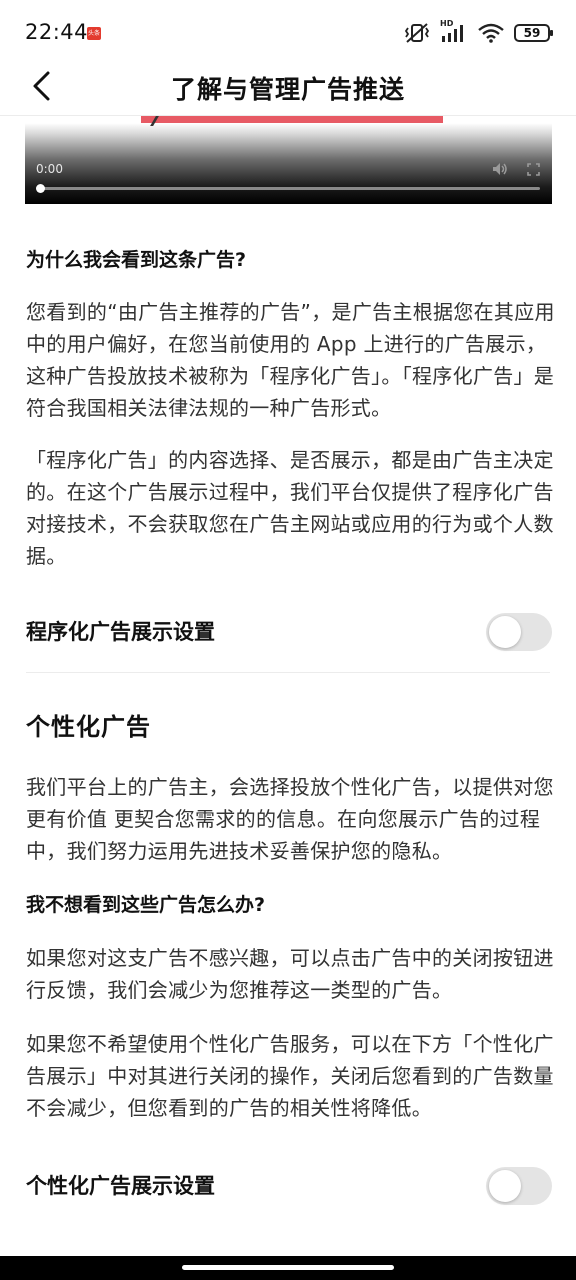 This screenshot has height=1280, width=576. I want to click on programmatic-ad-setting-row: 程序化广告展示设置, so click(288, 632).